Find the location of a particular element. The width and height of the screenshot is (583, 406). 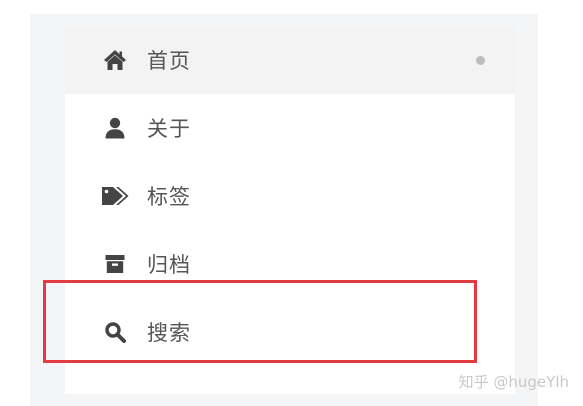

search-icon is located at coordinates (115, 332).